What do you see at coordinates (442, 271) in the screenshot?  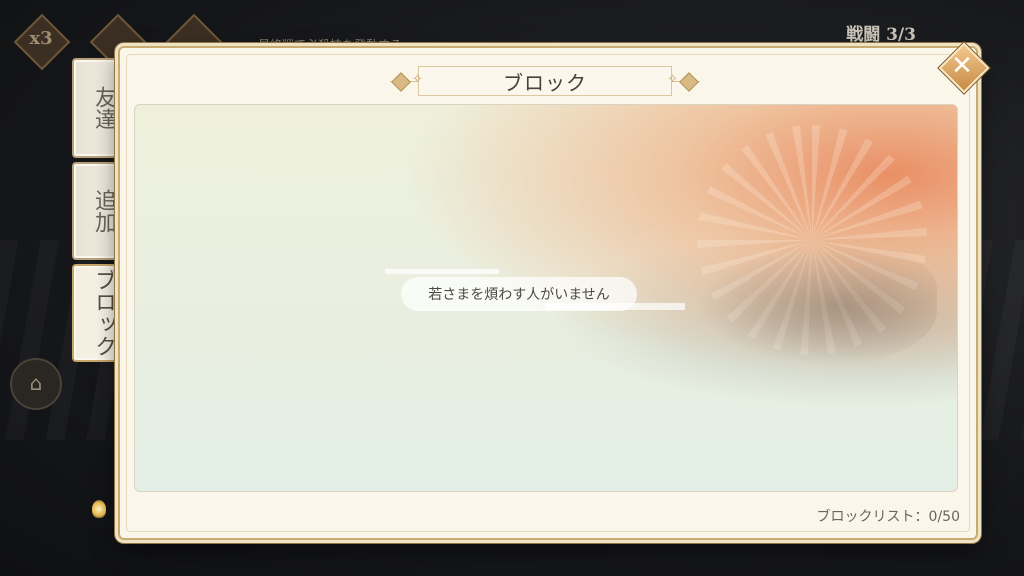 I see `brush-stroke` at bounding box center [442, 271].